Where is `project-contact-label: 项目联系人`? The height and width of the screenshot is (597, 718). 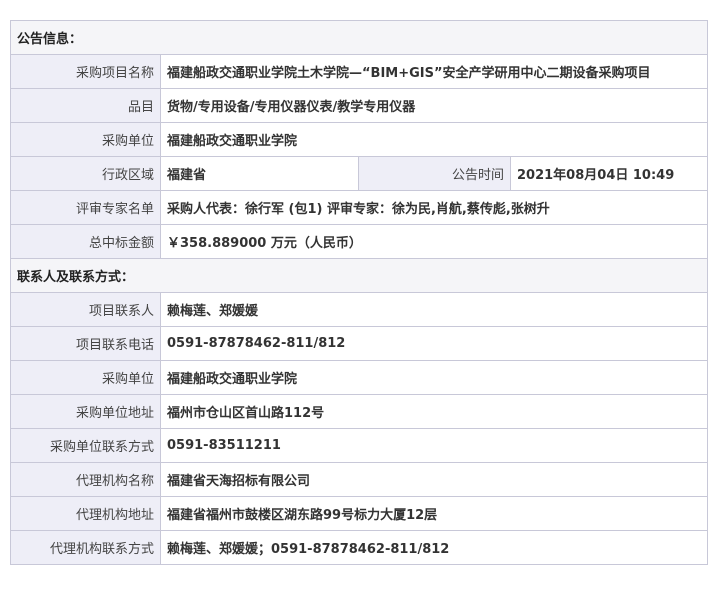 project-contact-label: 项目联系人 is located at coordinates (85, 309).